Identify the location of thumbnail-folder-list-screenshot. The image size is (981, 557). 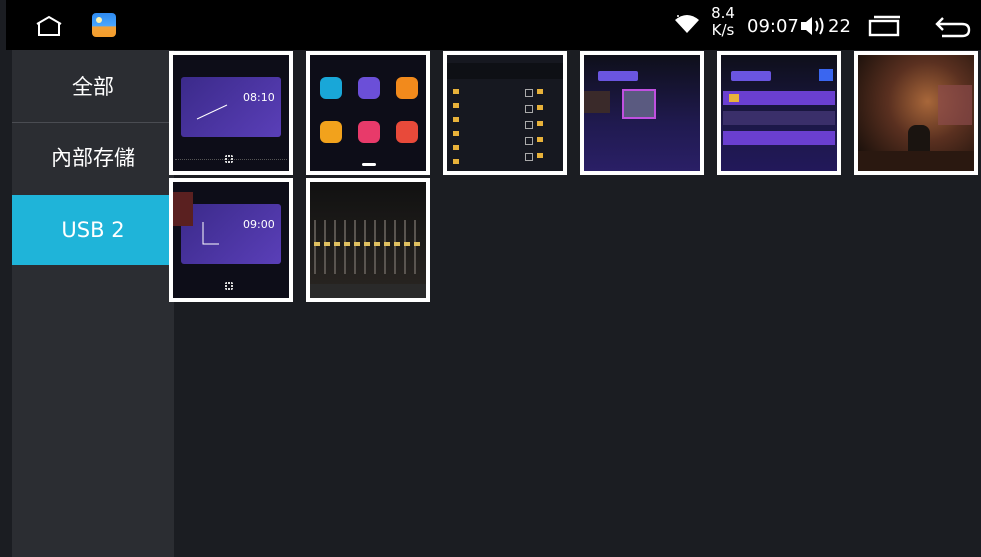
(779, 113).